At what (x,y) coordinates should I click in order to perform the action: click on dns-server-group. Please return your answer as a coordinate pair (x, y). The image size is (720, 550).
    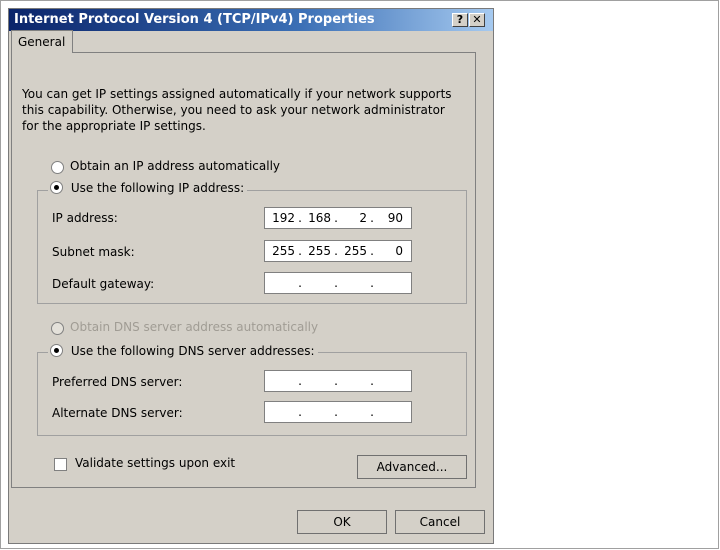
    Looking at the image, I should click on (252, 394).